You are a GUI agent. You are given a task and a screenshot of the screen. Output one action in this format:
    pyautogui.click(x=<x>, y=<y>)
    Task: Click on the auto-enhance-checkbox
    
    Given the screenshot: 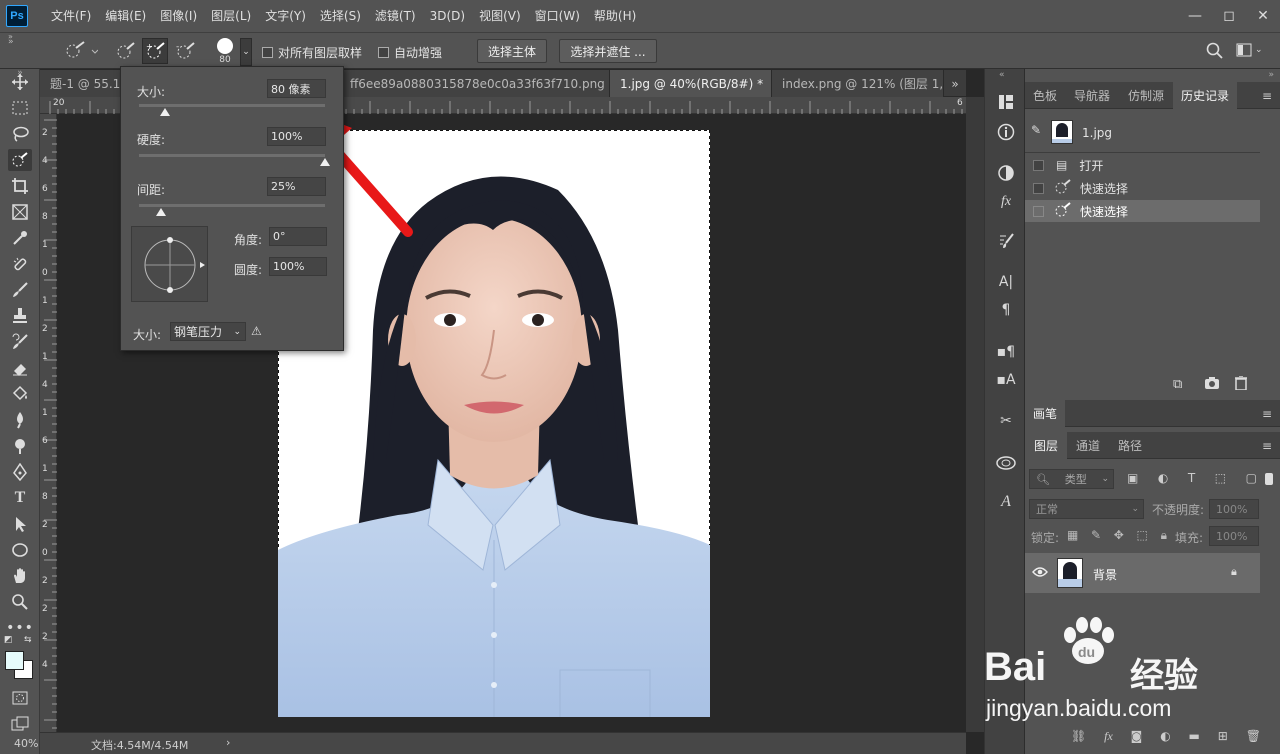 What is the action you would take?
    pyautogui.click(x=383, y=52)
    